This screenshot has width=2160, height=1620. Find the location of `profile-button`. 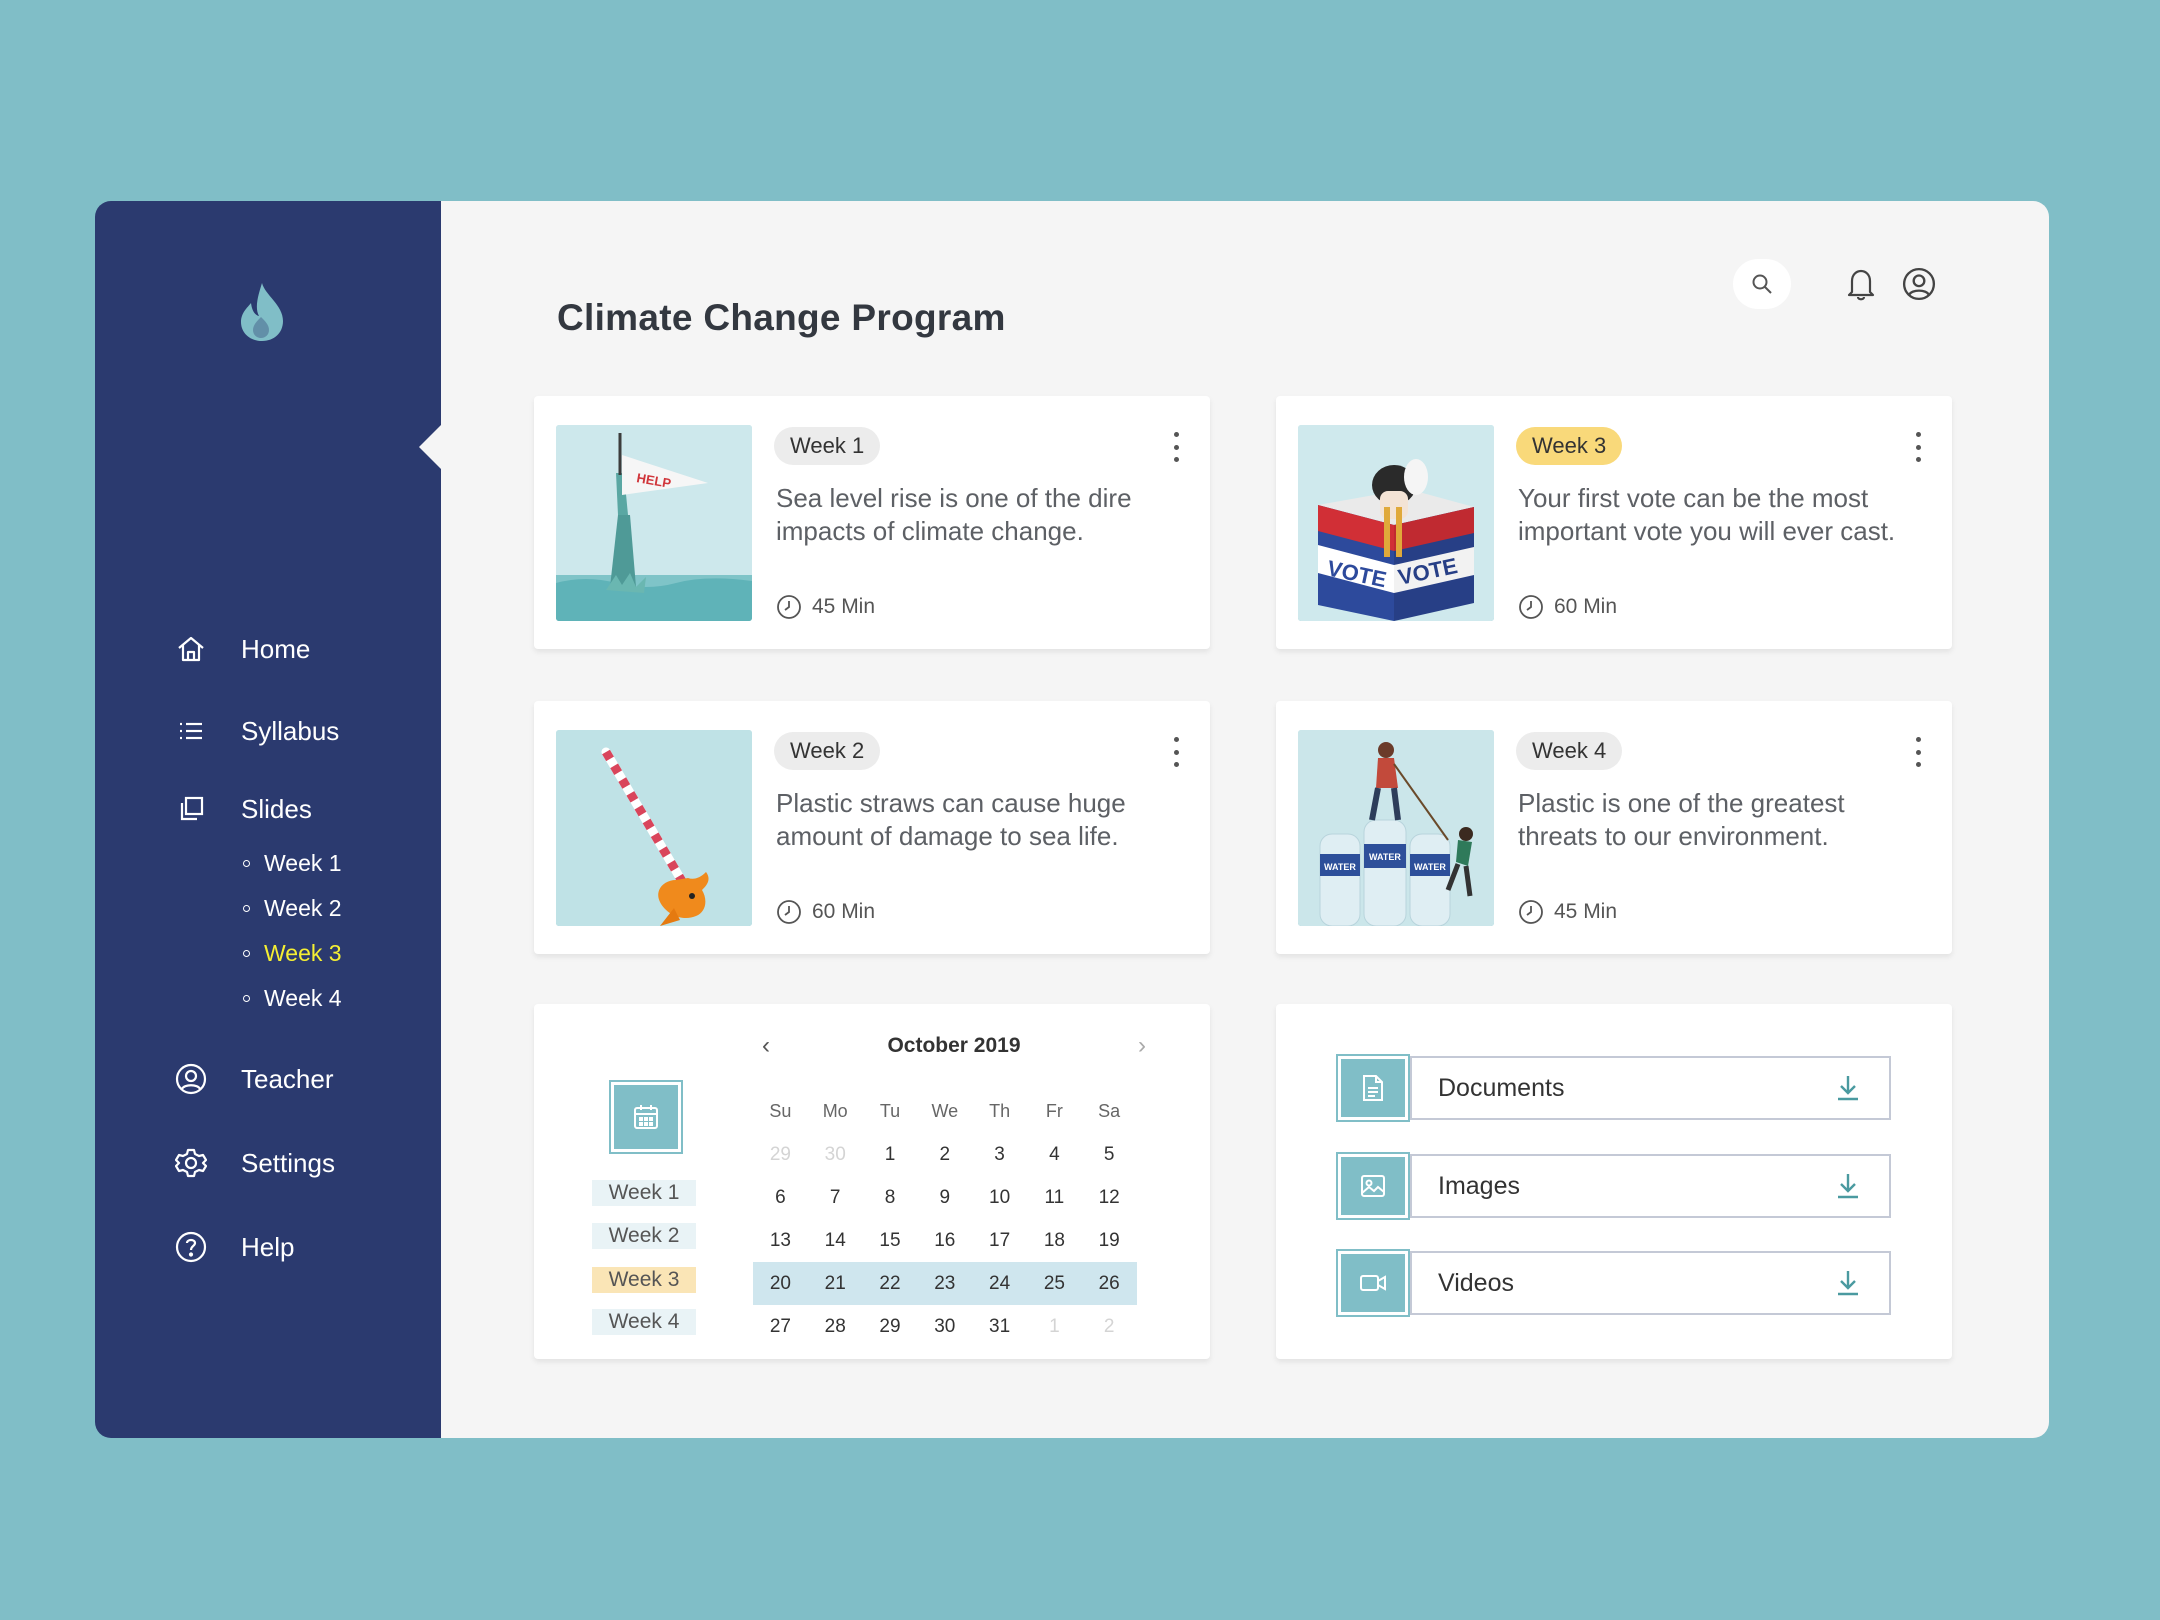

profile-button is located at coordinates (1919, 284).